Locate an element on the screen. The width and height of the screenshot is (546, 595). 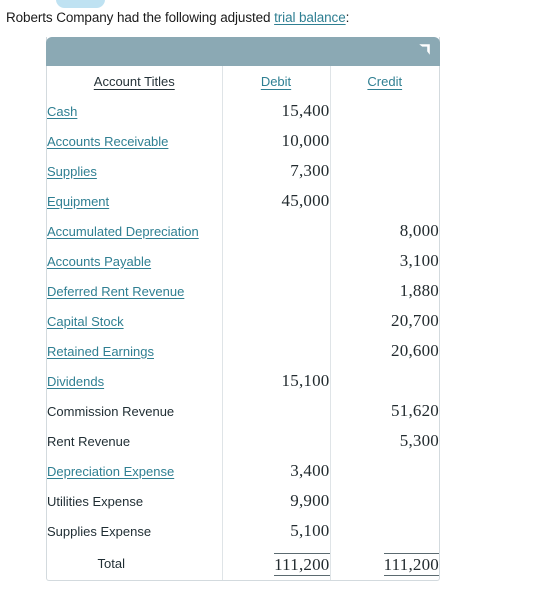
table-row: Capital Stock 20,700 is located at coordinates (243, 321).